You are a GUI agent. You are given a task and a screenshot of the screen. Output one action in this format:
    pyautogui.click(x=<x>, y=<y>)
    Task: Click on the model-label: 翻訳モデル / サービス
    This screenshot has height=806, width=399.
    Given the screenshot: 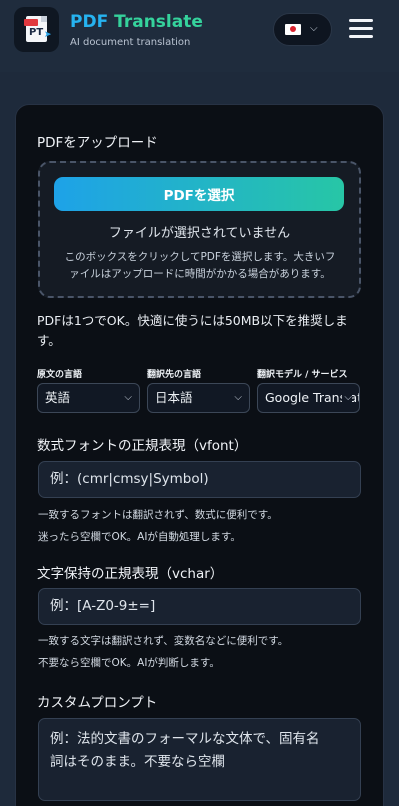 What is the action you would take?
    pyautogui.click(x=302, y=375)
    